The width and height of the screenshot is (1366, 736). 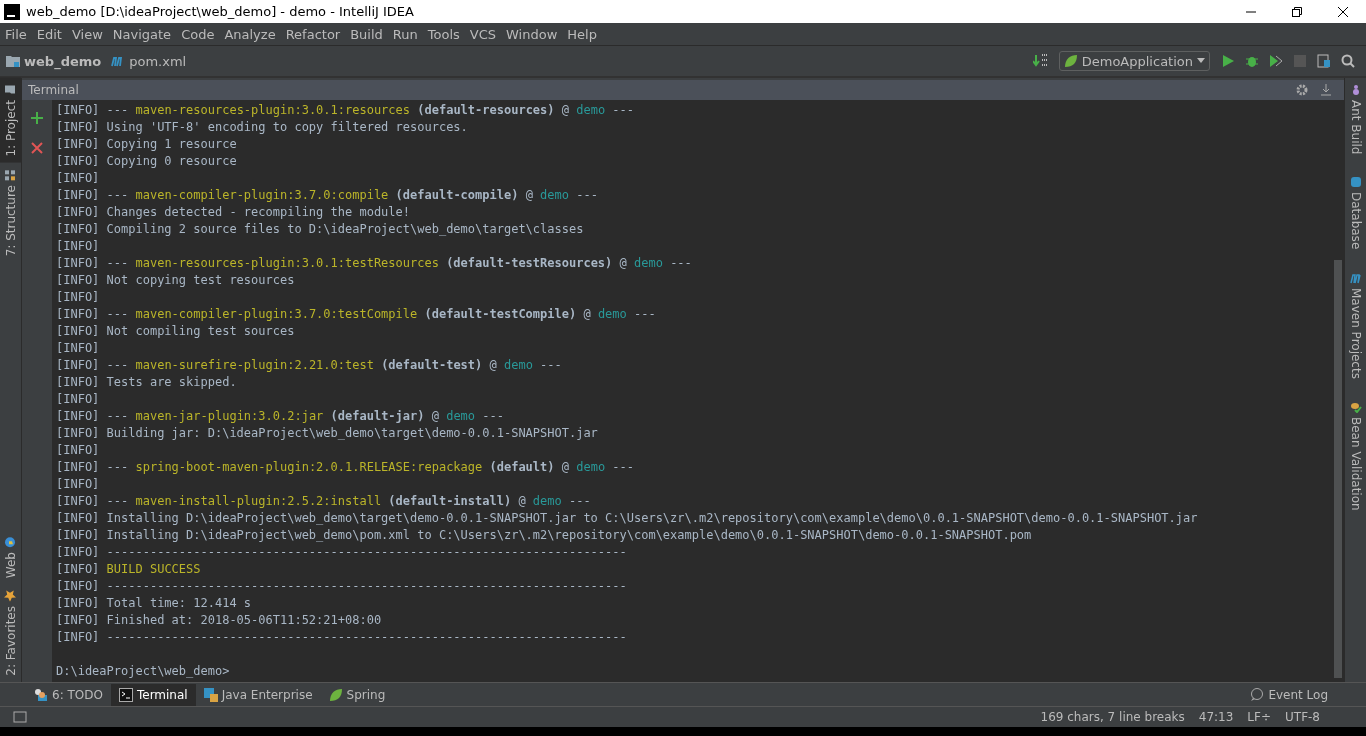 I want to click on tool-window-tab: Spring, so click(x=357, y=694).